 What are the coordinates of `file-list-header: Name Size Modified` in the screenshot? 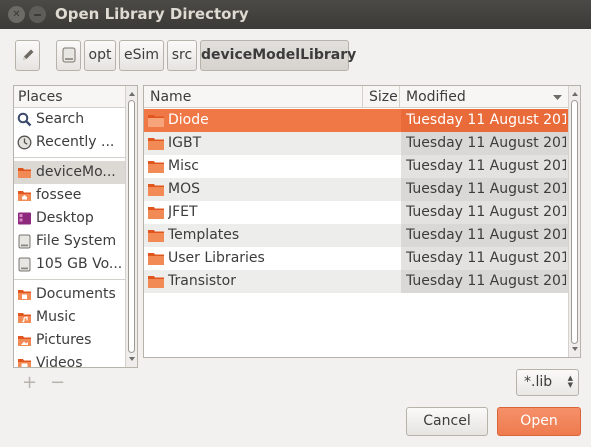 It's located at (356, 97).